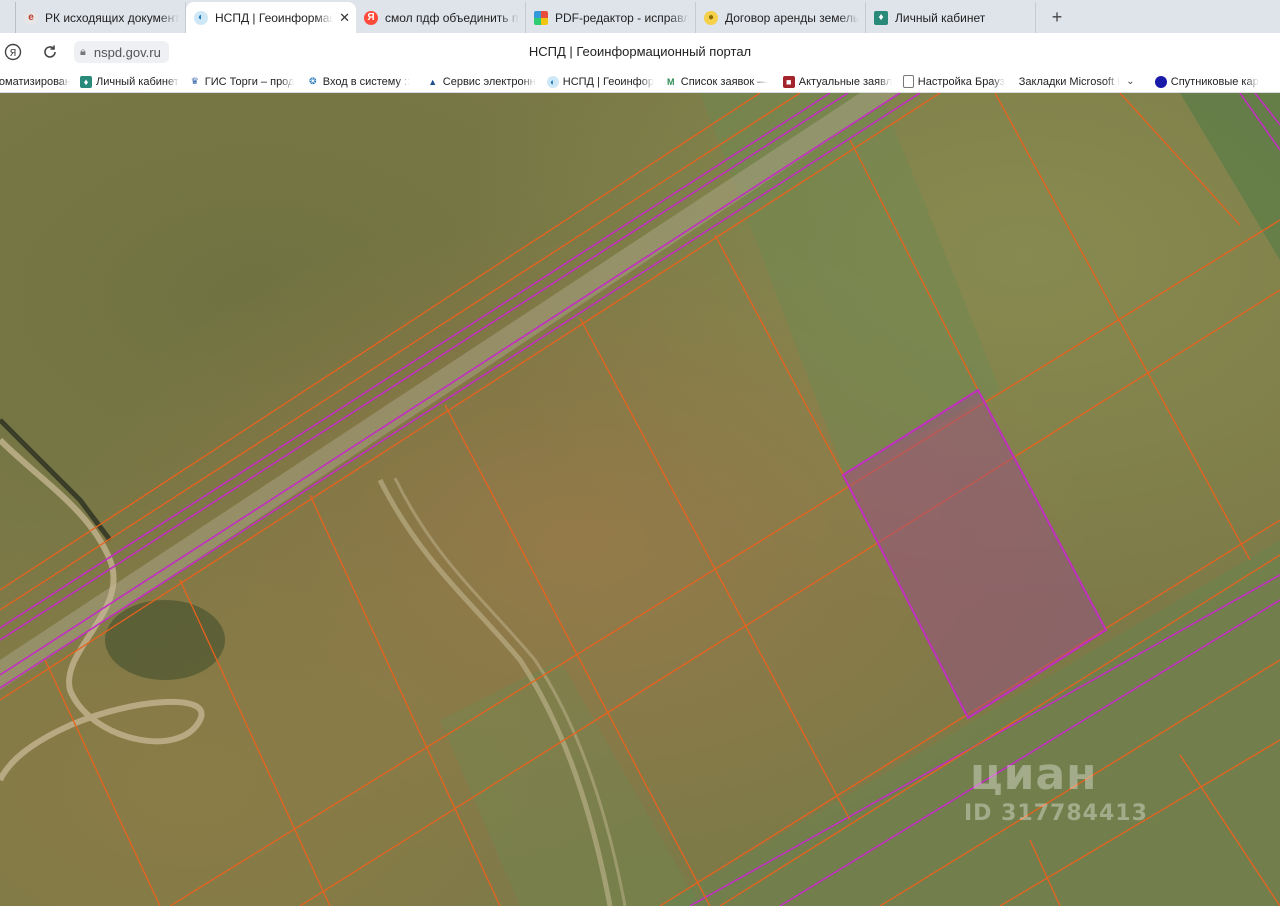 The image size is (1280, 906). I want to click on bulb-icon: ●, so click(711, 17).